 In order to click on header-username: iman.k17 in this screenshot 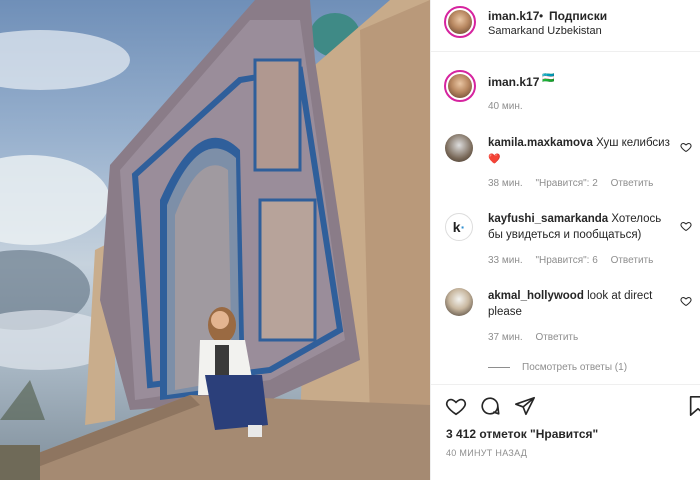, I will do `click(513, 16)`.